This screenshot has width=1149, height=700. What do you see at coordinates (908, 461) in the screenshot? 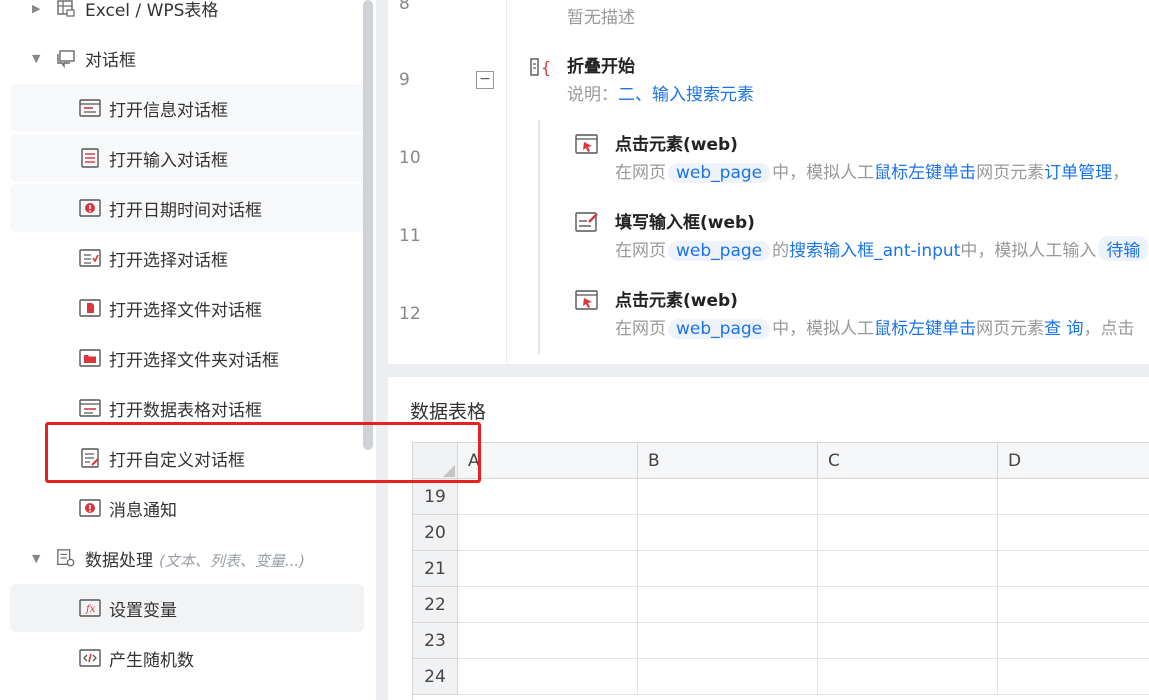
I see `column-header: C` at bounding box center [908, 461].